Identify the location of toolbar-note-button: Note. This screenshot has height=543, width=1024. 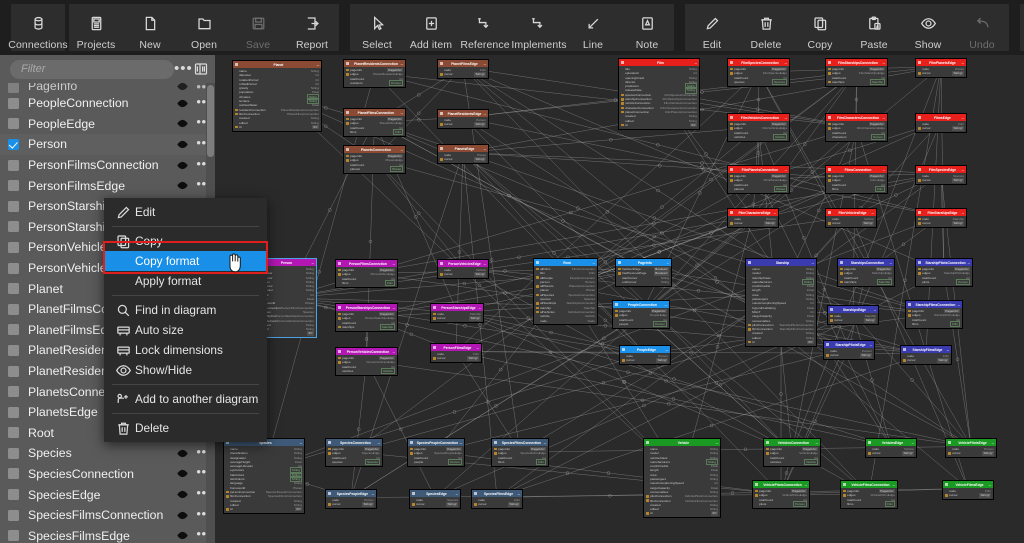
(647, 27).